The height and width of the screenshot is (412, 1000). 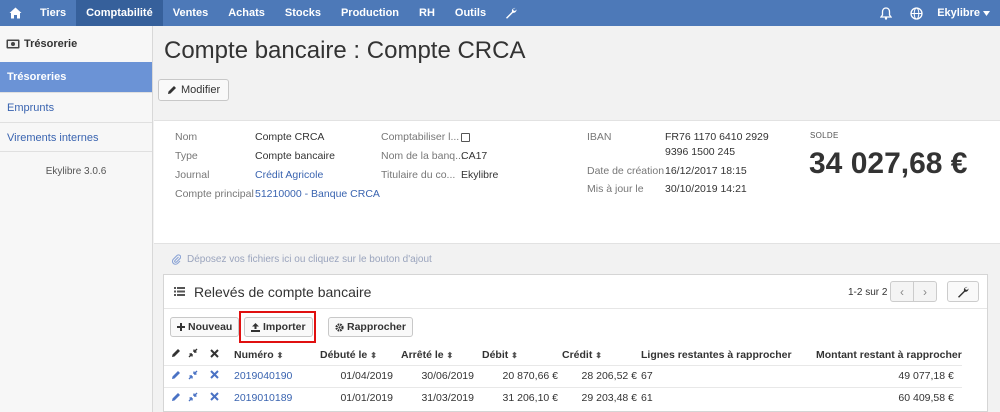 What do you see at coordinates (176, 259) in the screenshot?
I see `paperclip-icon` at bounding box center [176, 259].